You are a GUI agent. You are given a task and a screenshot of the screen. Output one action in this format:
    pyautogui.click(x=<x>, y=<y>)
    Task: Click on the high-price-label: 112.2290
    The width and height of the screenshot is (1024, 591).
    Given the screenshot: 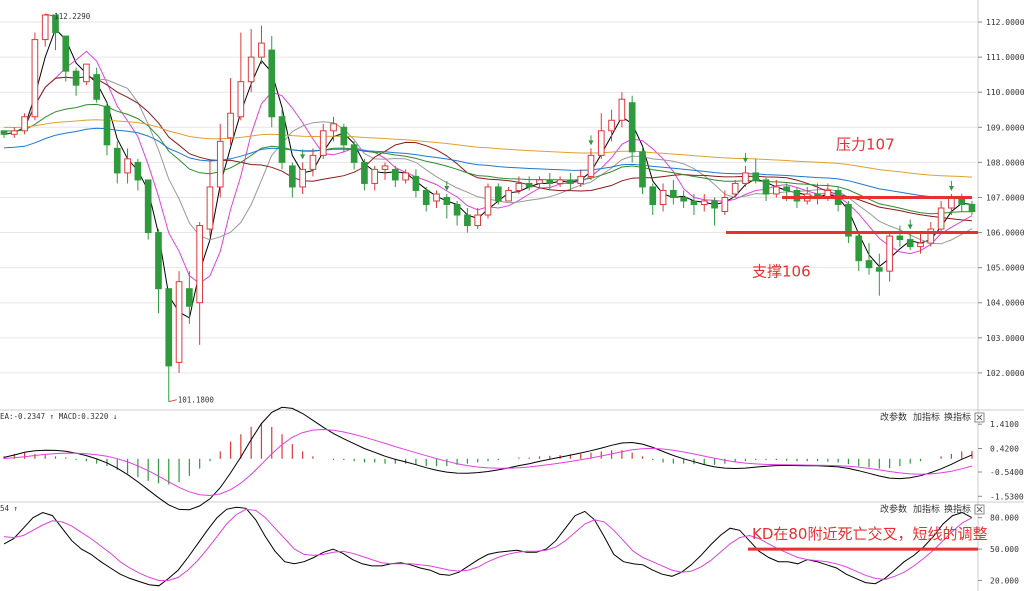 What is the action you would take?
    pyautogui.click(x=72, y=16)
    